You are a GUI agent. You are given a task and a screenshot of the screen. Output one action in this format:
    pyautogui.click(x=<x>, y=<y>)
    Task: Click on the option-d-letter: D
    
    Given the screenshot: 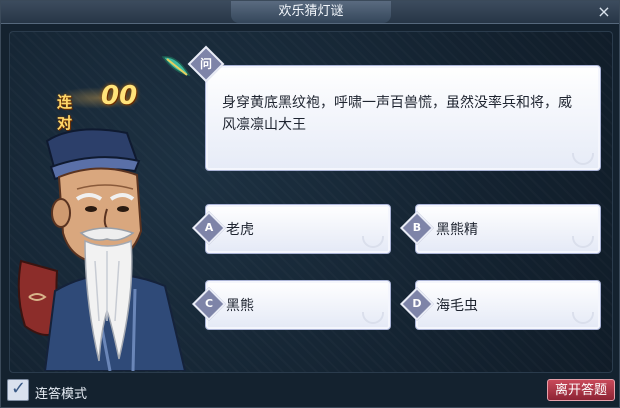 What is the action you would take?
    pyautogui.click(x=417, y=303)
    